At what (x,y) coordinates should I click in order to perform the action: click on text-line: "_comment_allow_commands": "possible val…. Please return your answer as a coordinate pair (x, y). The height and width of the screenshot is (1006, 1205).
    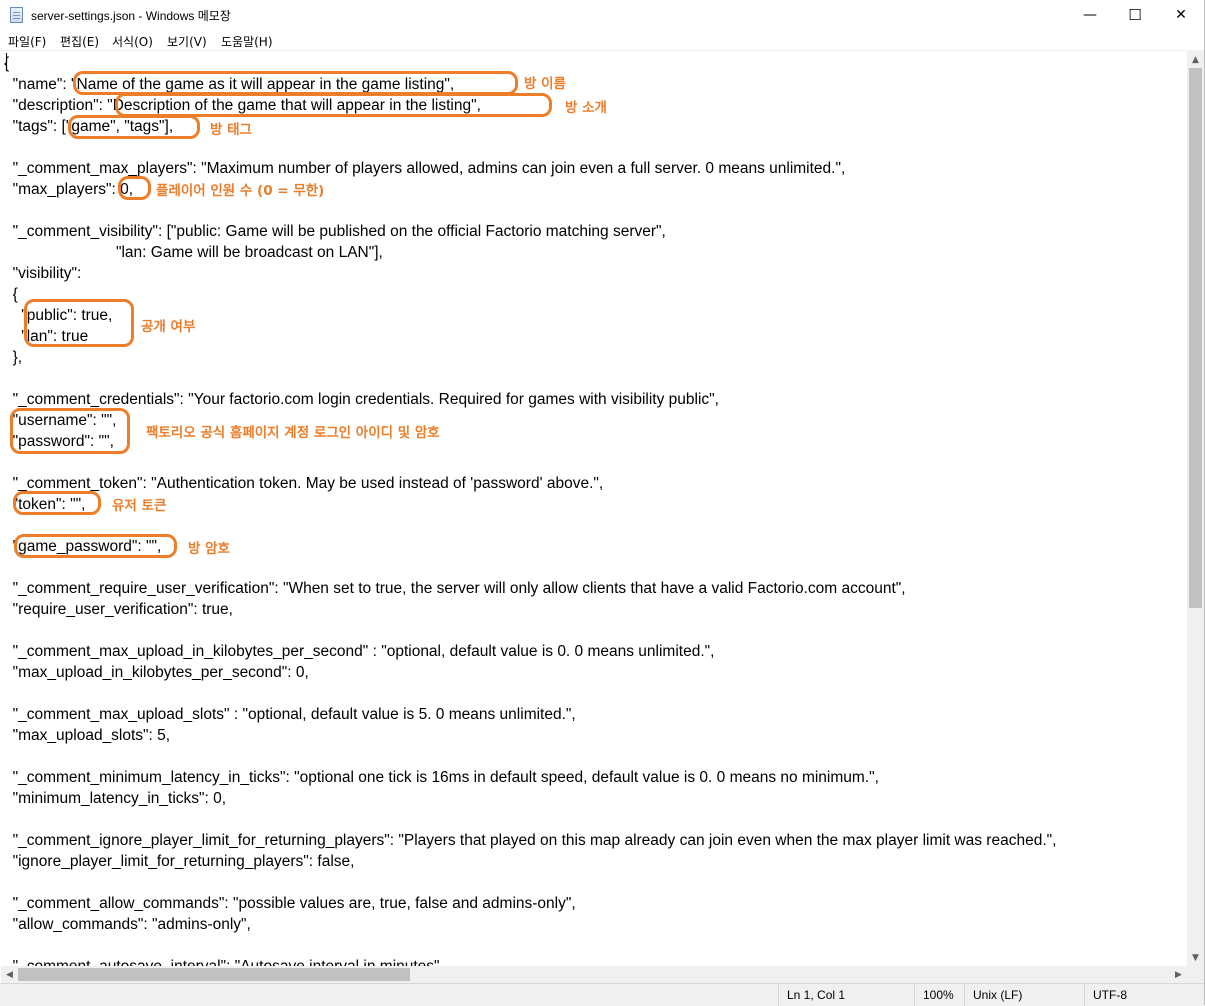
    Looking at the image, I should click on (290, 903).